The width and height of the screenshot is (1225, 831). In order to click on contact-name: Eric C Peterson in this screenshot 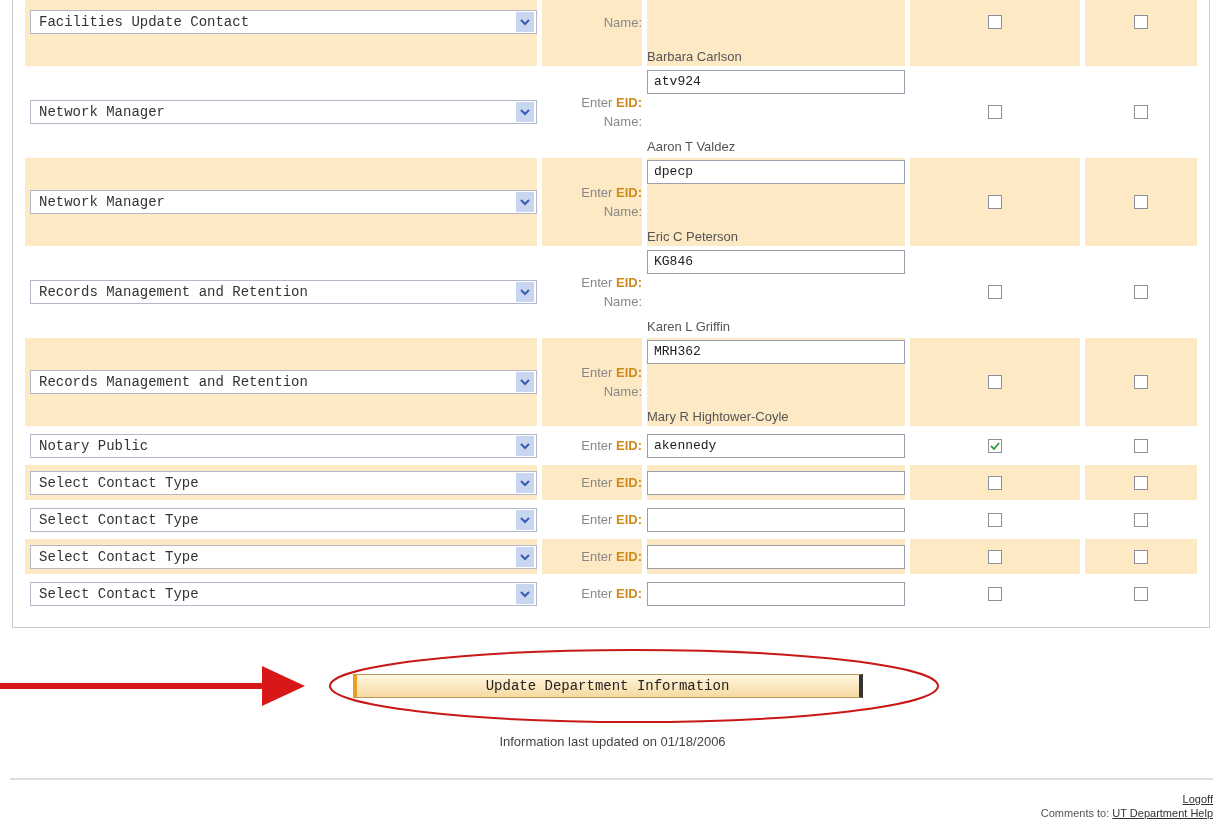, I will do `click(693, 236)`.